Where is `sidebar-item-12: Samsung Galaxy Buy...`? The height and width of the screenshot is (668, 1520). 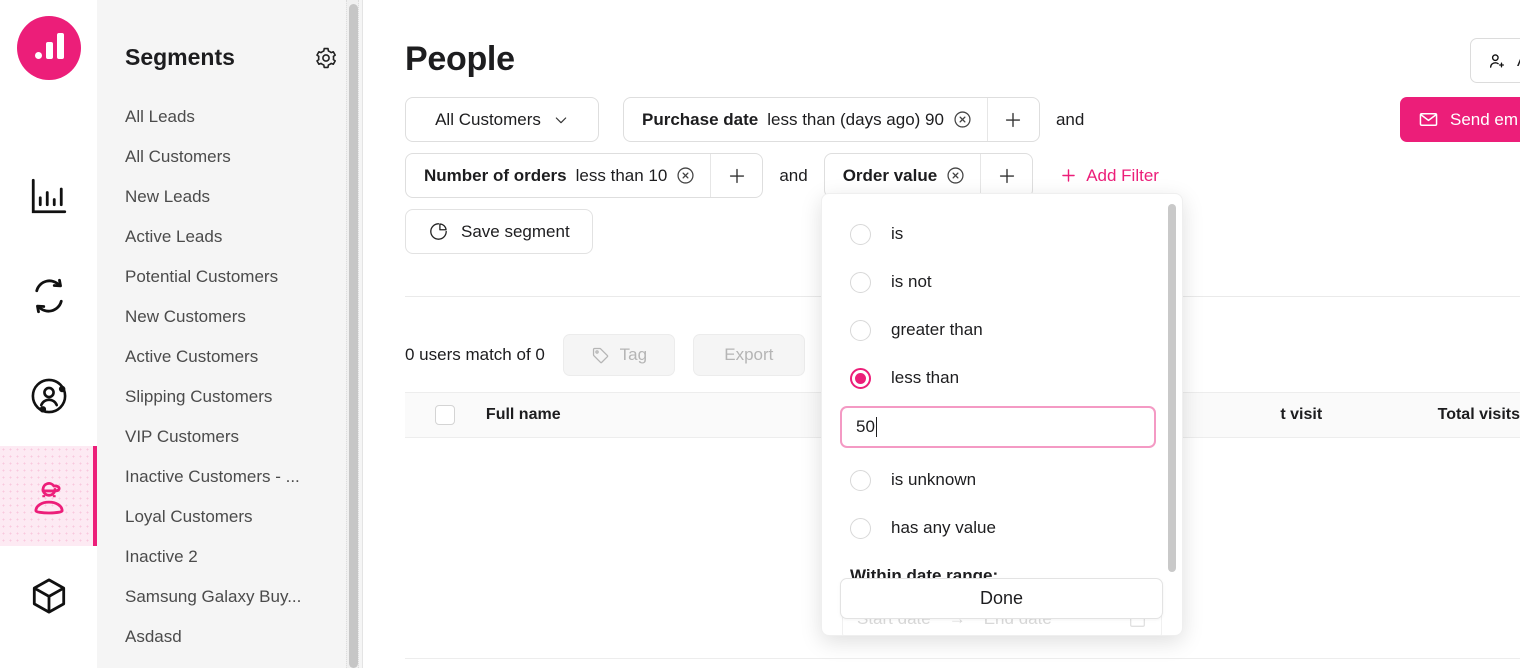 sidebar-item-12: Samsung Galaxy Buy... is located at coordinates (229, 597).